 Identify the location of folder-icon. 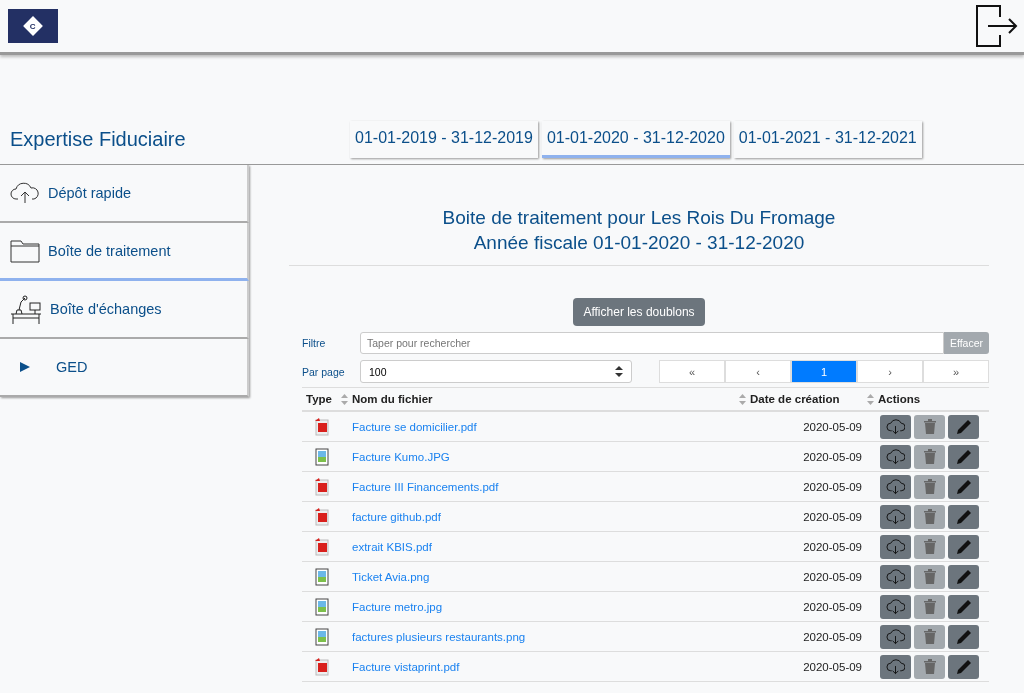
(25, 250).